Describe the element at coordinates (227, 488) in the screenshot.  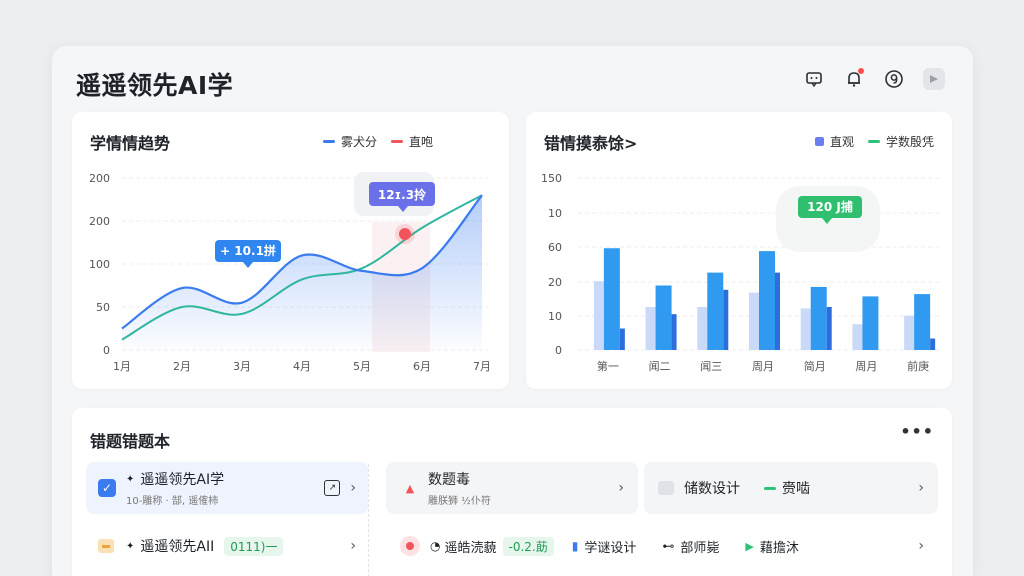
I see `mistake-item-1: ✓ ✦ 遥遥领先AI学 10-雕称 · 郜, 遥傕柿 ↗ ›` at that location.